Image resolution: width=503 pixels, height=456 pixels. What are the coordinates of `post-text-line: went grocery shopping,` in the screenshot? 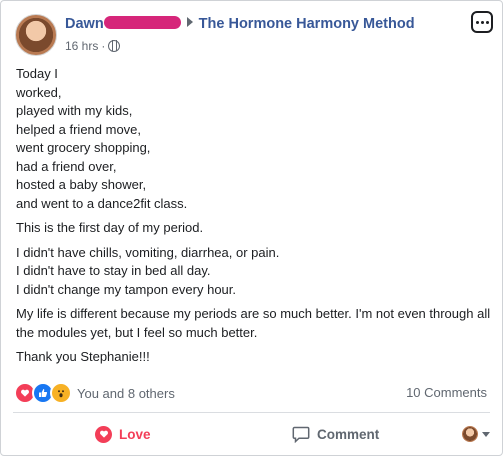 It's located at (83, 147).